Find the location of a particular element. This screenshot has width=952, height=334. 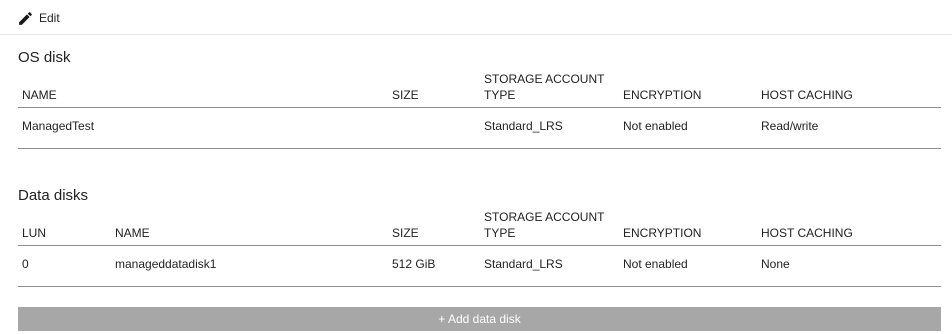

col-header-lun: LUN is located at coordinates (34, 233).